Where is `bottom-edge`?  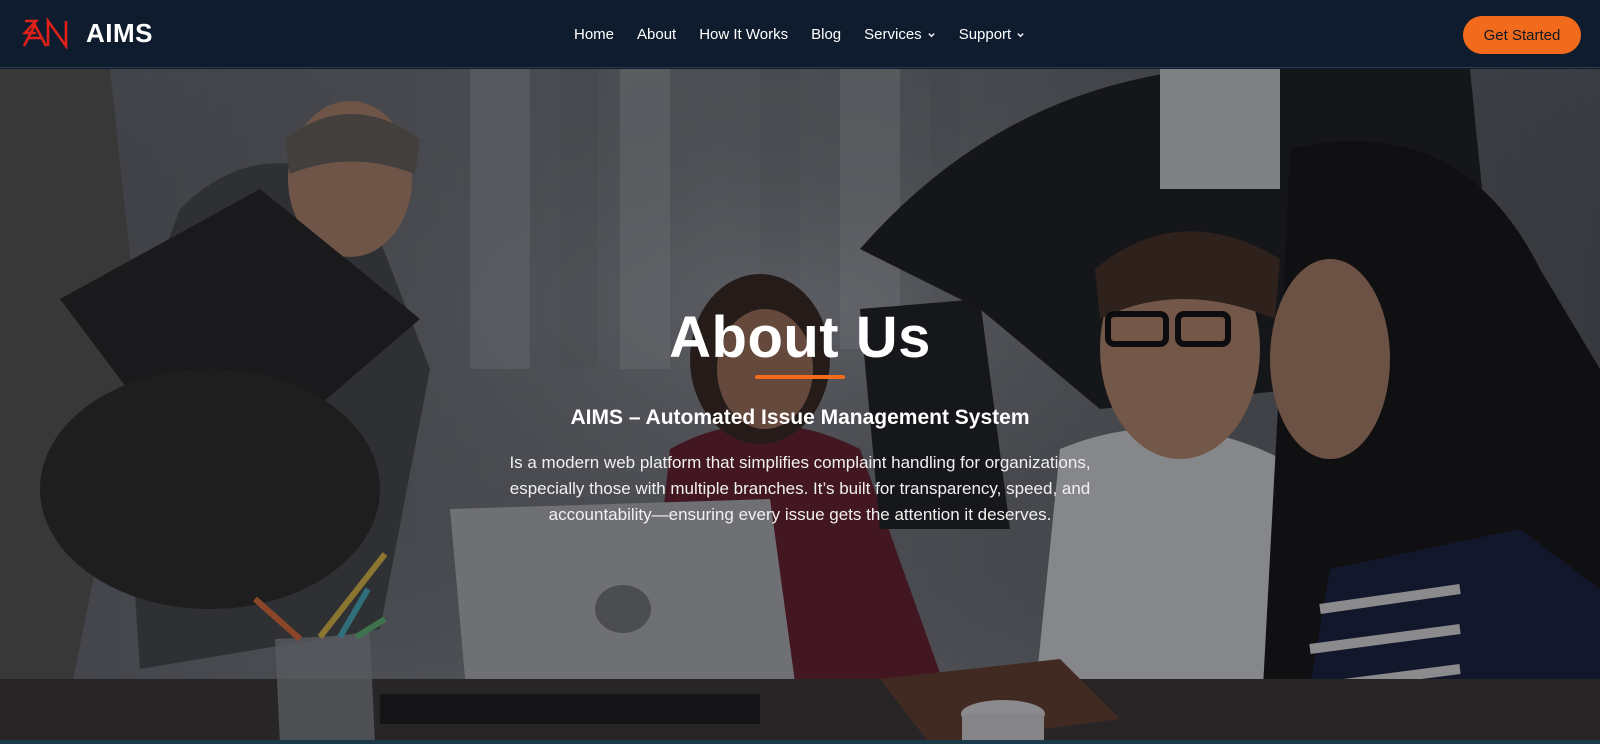 bottom-edge is located at coordinates (800, 742).